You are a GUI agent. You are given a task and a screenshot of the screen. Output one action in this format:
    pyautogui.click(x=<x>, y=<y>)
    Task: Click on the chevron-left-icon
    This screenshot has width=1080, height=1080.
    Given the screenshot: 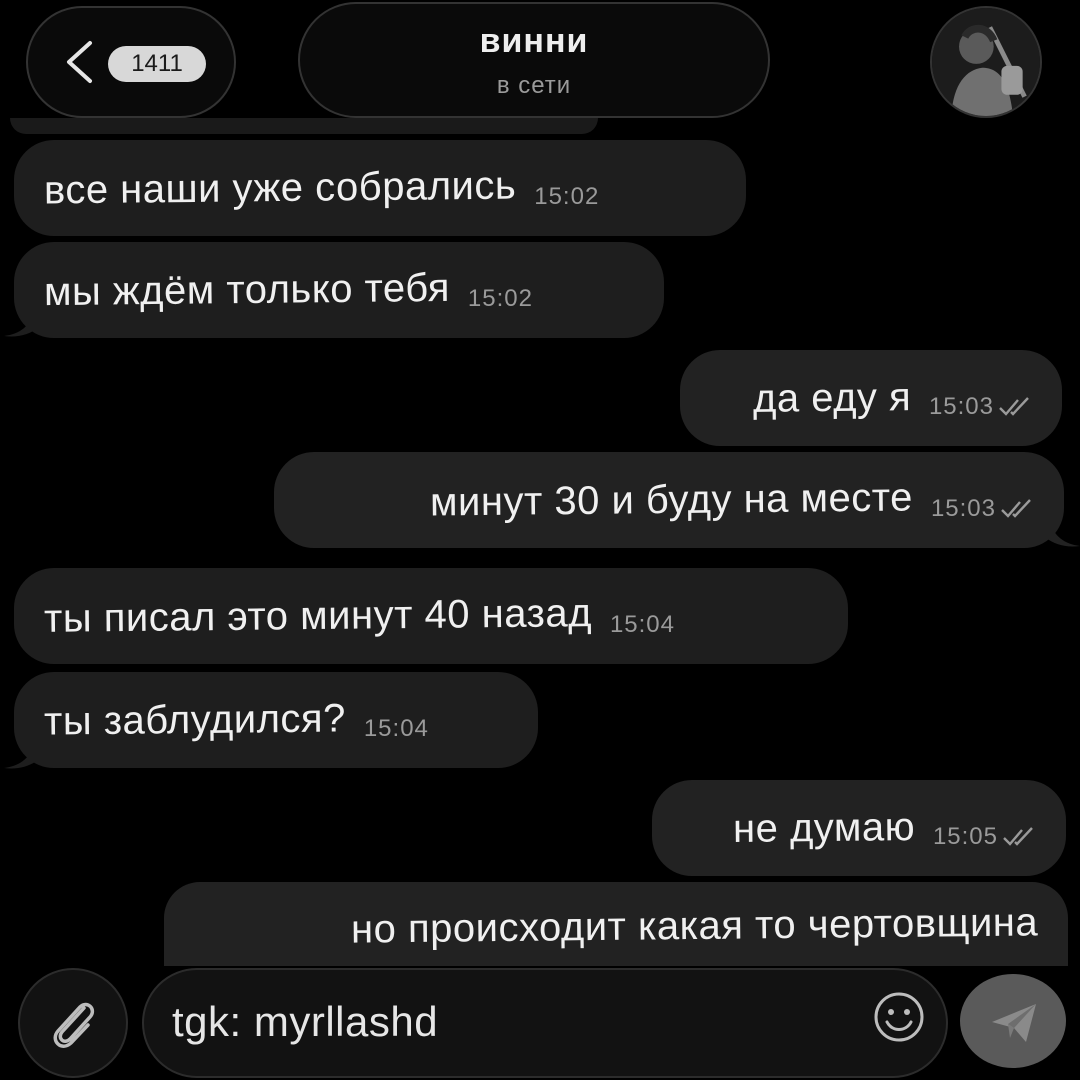 What is the action you would take?
    pyautogui.click(x=79, y=62)
    